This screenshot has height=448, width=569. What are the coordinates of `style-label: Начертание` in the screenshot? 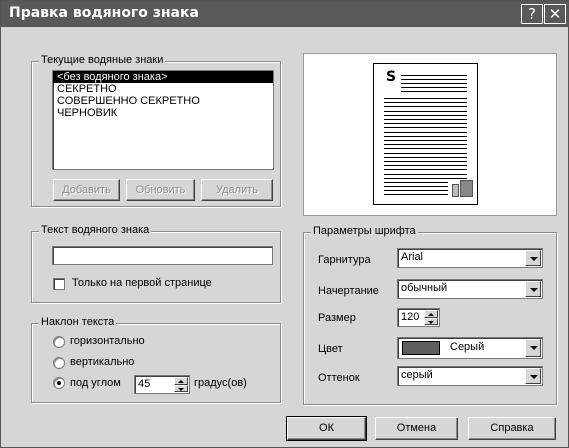 It's located at (348, 291).